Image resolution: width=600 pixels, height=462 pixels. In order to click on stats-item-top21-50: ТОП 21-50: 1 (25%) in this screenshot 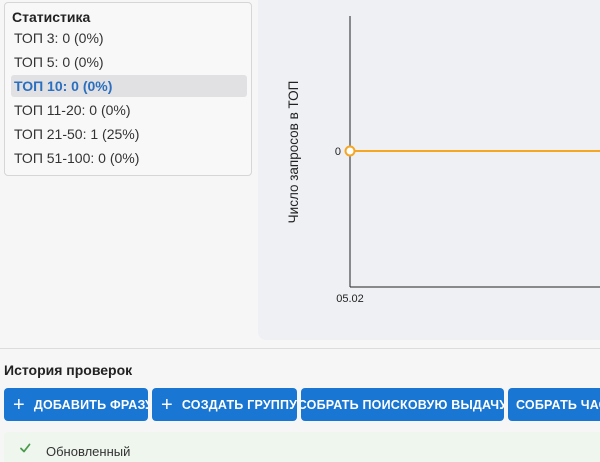, I will do `click(129, 134)`.